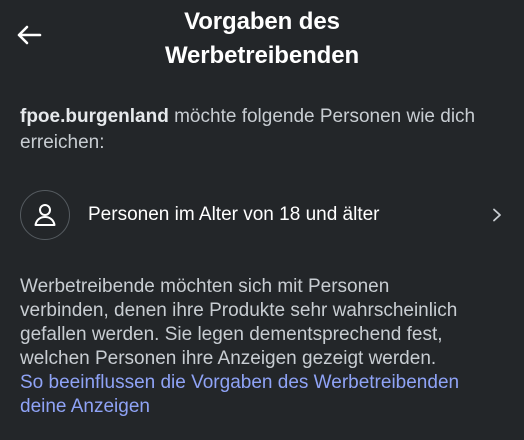 Image resolution: width=524 pixels, height=440 pixels. I want to click on page-title: Vorgaben des Werbetreibenden, so click(262, 39).